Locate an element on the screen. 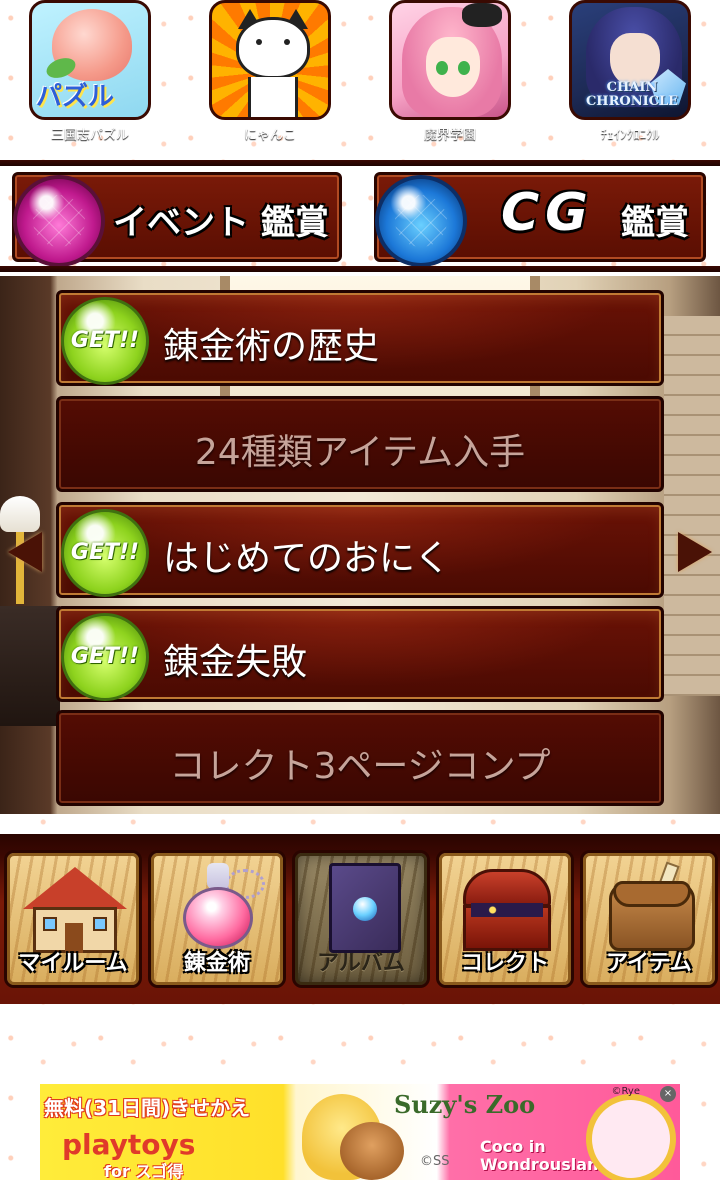 The width and height of the screenshot is (720, 1180). event-viewer-label: イベント 鑑賞 is located at coordinates (221, 223).